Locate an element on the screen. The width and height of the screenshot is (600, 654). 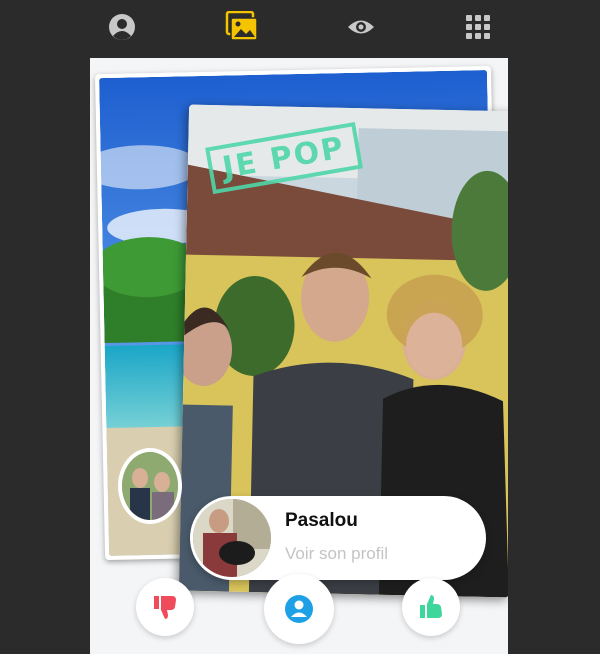
photos-icon is located at coordinates (241, 26).